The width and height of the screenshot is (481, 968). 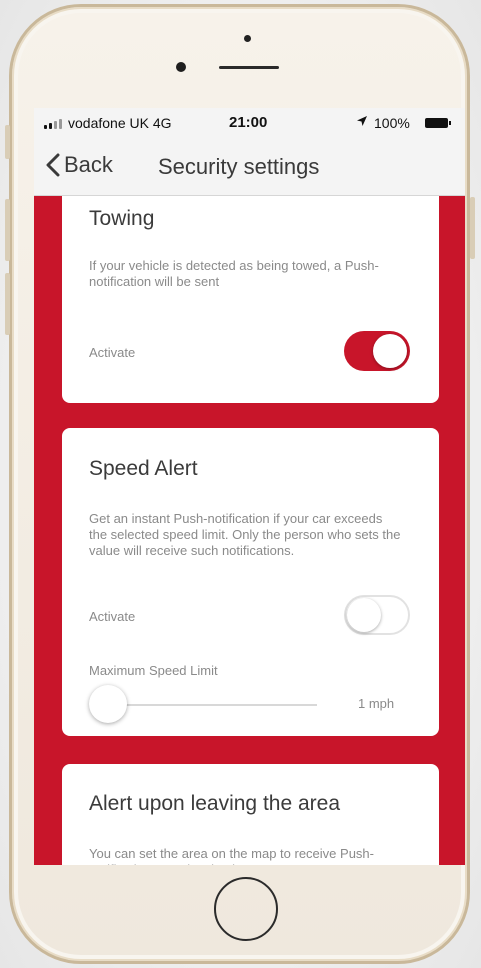 I want to click on speed-limit-slider-thumb, so click(x=108, y=704).